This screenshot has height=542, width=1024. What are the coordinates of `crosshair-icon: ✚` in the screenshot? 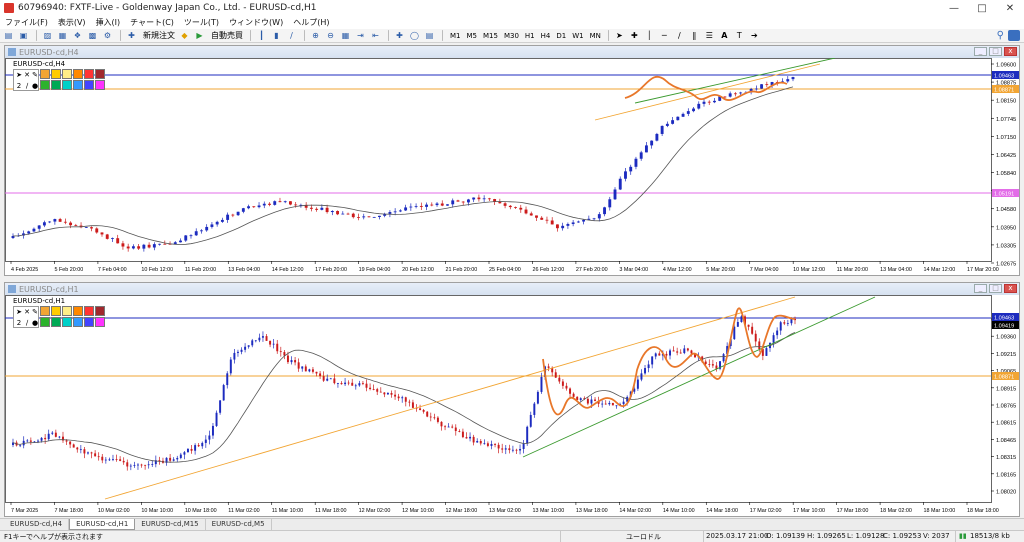 It's located at (634, 35).